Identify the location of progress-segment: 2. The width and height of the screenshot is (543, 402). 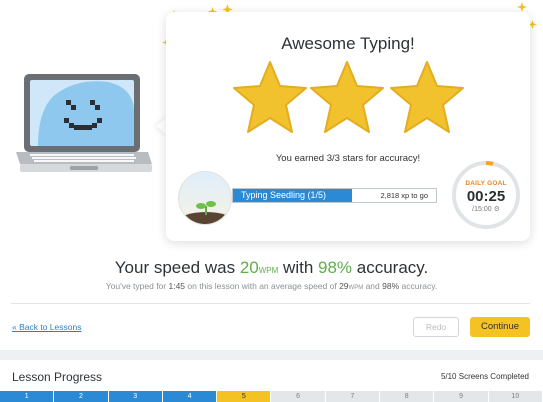
(81, 396).